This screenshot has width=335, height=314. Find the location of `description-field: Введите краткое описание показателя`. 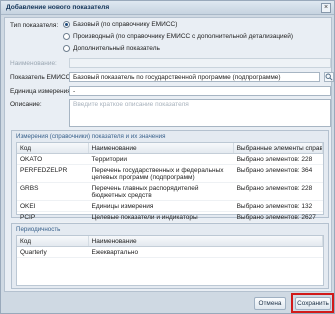

description-field: Введите краткое описание показателя is located at coordinates (200, 113).